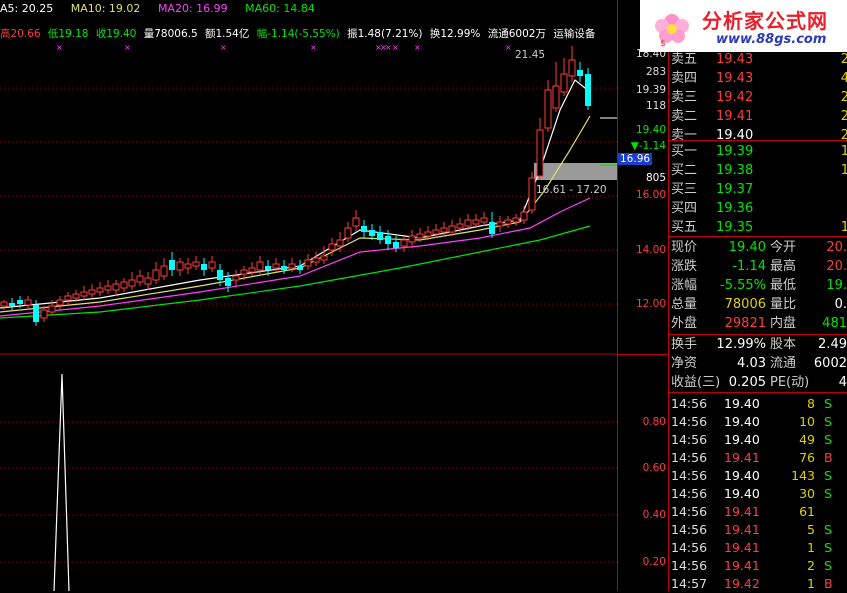  Describe the element at coordinates (745, 323) in the screenshot. I see `quote-value: 29821` at that location.